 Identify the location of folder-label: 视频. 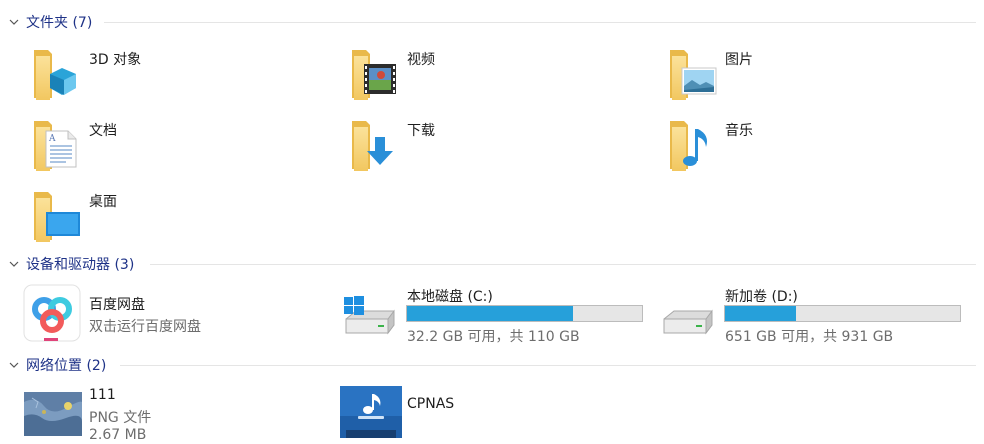
(421, 60).